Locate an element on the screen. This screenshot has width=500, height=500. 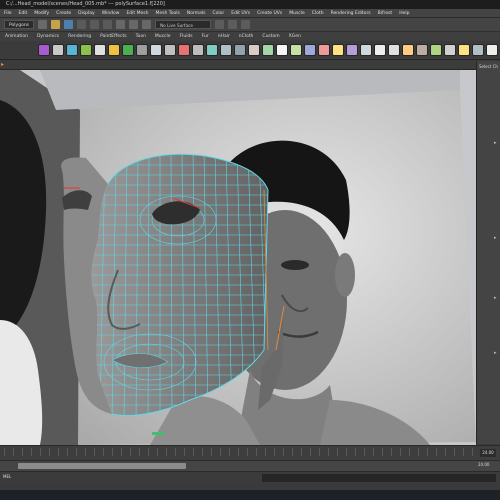
shelf-tab-nhair: nHair is located at coordinates (224, 36).